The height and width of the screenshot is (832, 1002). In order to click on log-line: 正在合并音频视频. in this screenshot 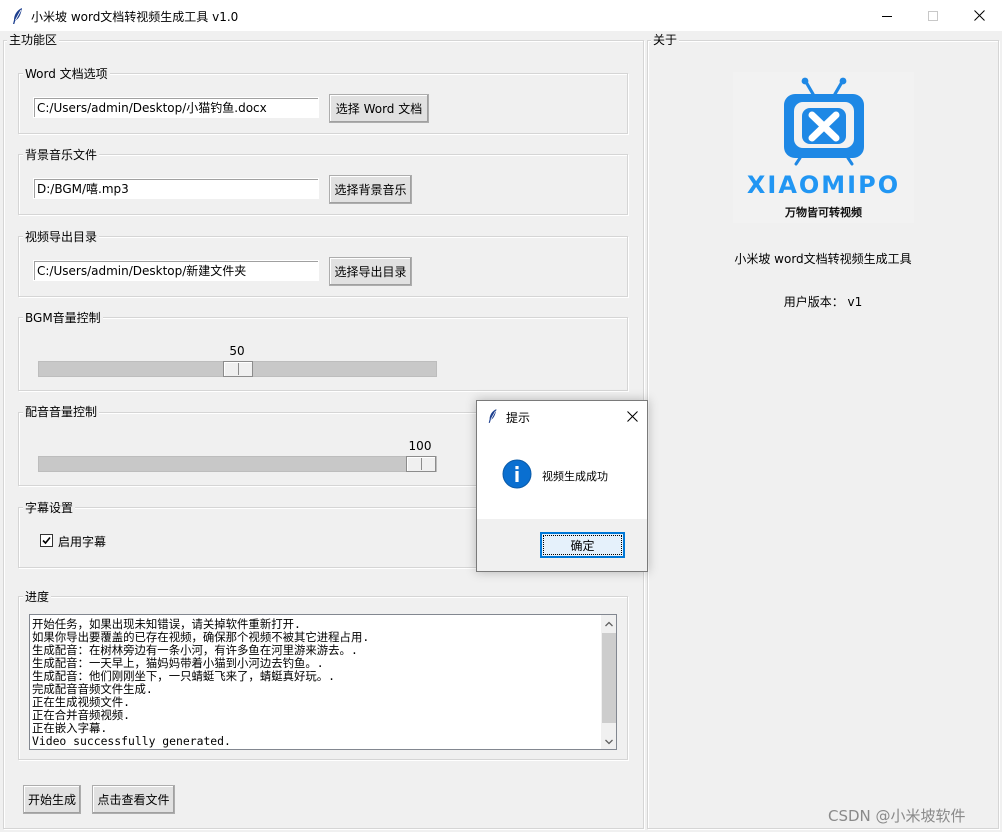, I will do `click(81, 715)`.